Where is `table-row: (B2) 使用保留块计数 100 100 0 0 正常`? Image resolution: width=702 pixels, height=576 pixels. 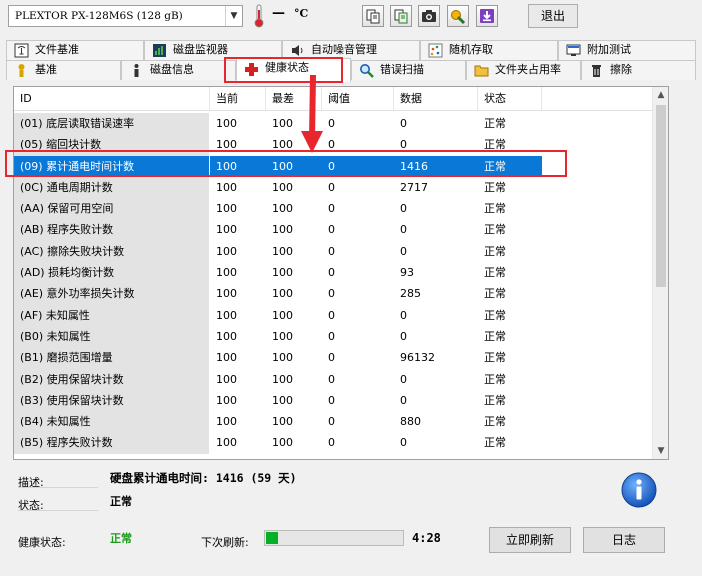
table-row: (B2) 使用保留块计数 100 100 0 0 正常 is located at coordinates (334, 379).